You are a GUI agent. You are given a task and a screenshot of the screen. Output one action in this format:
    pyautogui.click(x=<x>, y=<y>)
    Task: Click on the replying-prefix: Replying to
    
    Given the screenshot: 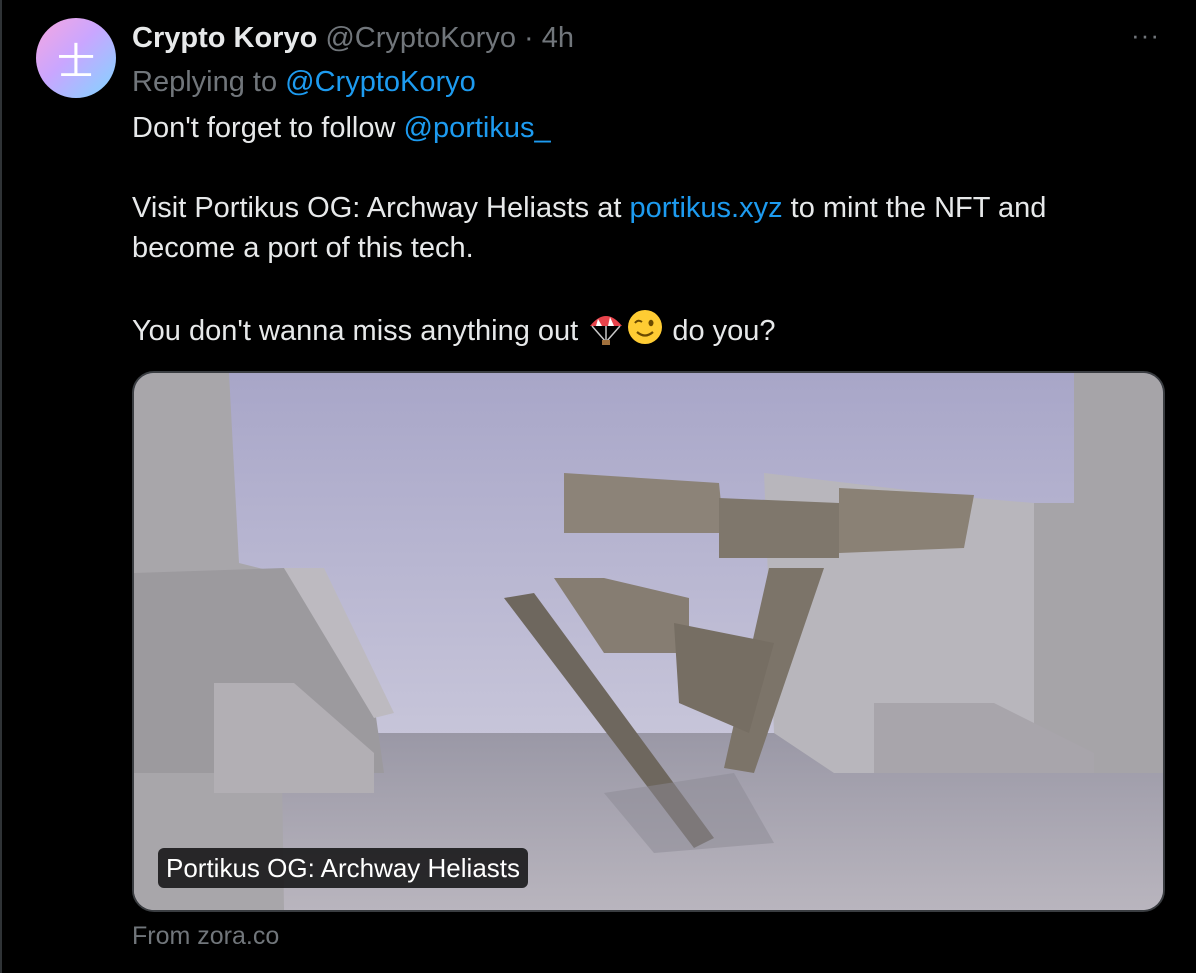 What is the action you would take?
    pyautogui.click(x=205, y=82)
    